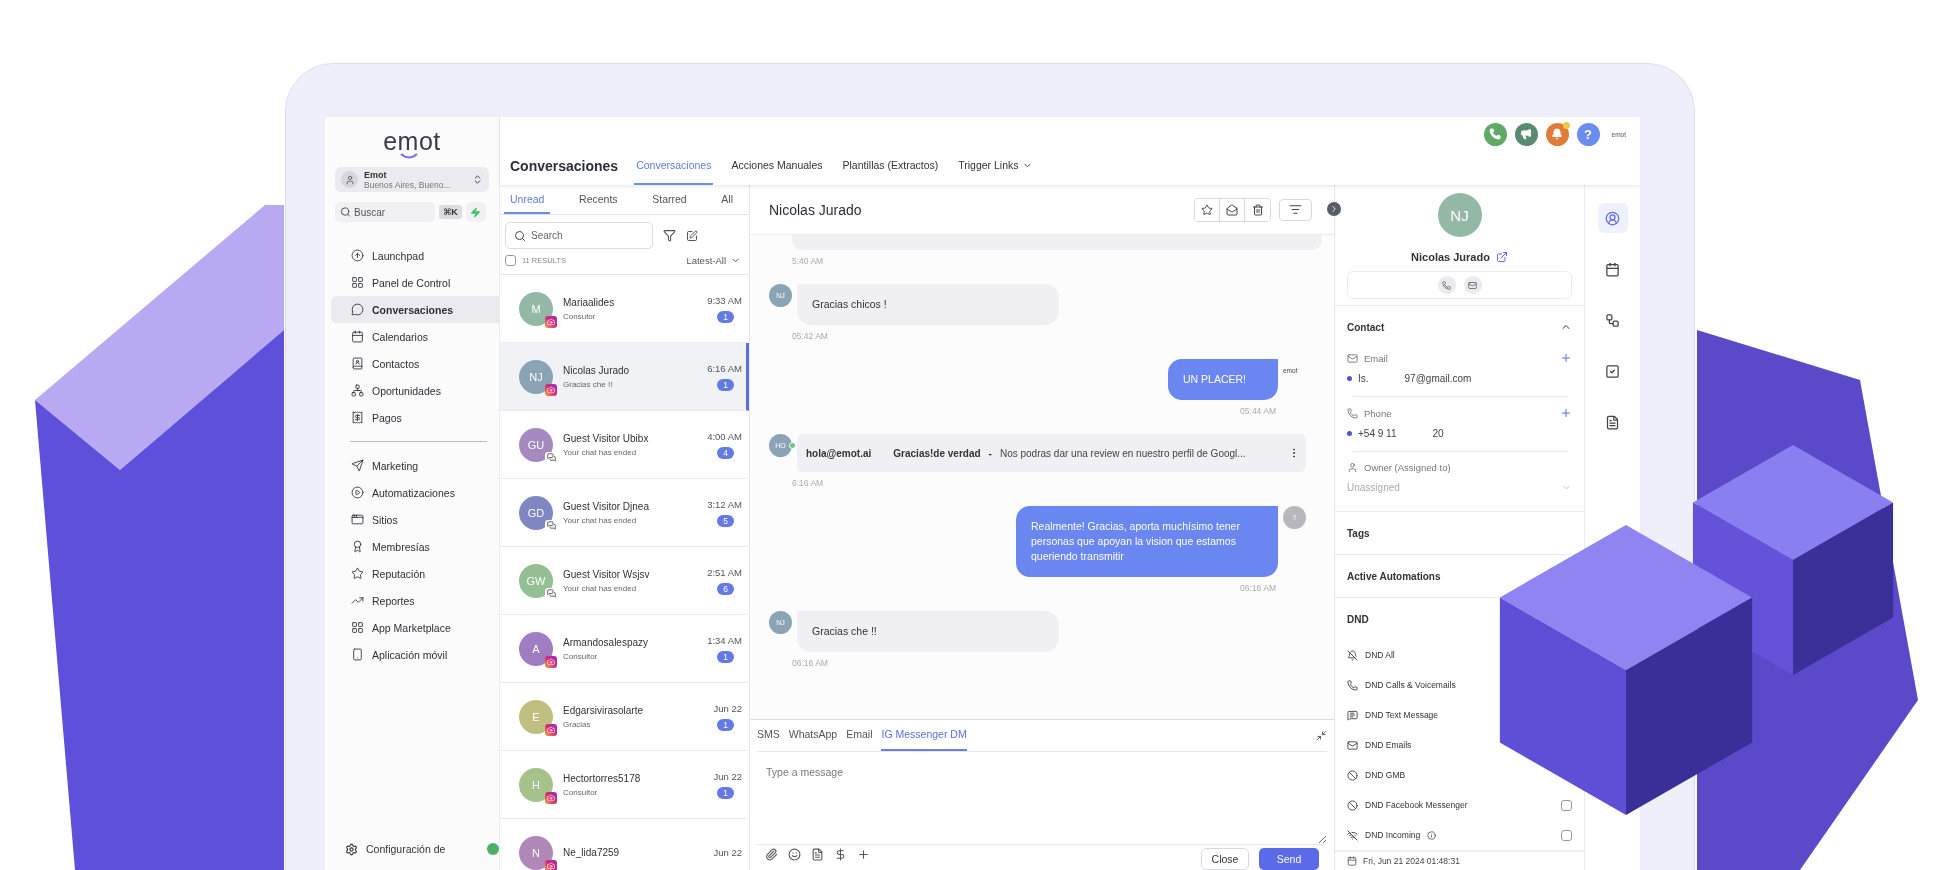 This screenshot has width=1959, height=870. I want to click on trending-up-icon, so click(357, 600).